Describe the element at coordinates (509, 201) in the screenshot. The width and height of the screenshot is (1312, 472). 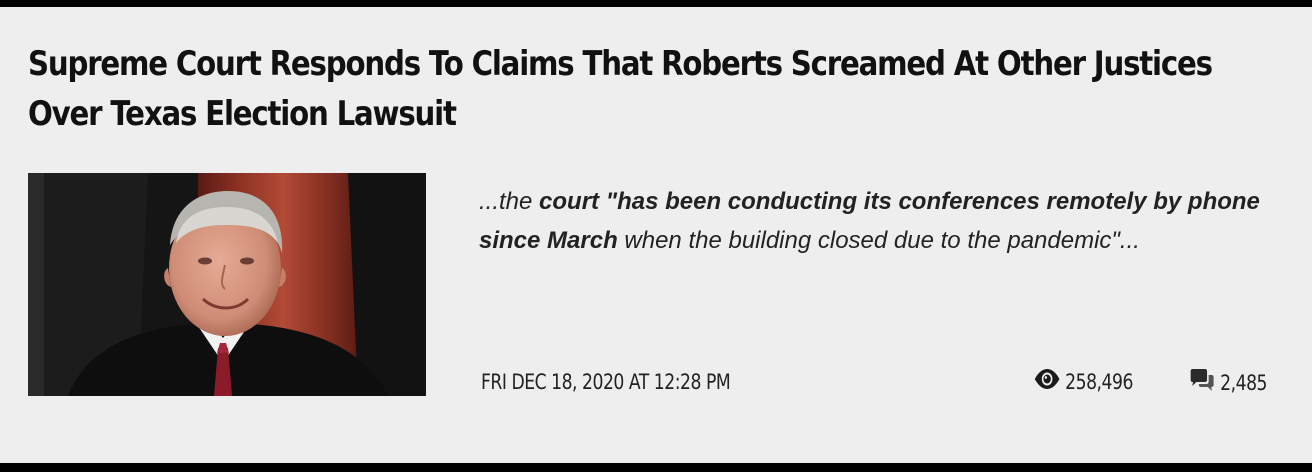
I see `excerpt-lead: ...the` at that location.